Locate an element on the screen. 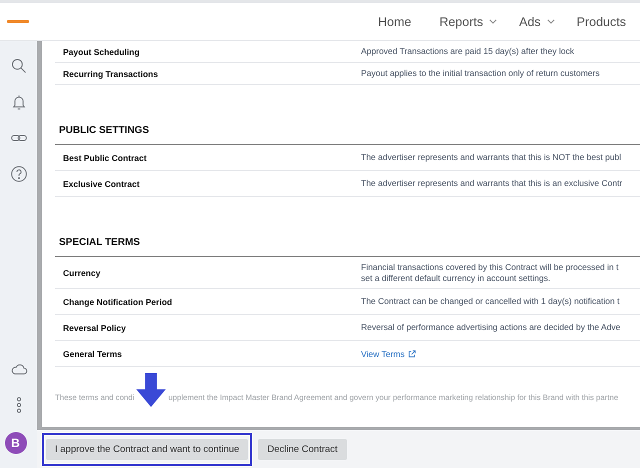 This screenshot has width=640, height=468. nav-link: Ads is located at coordinates (537, 21).